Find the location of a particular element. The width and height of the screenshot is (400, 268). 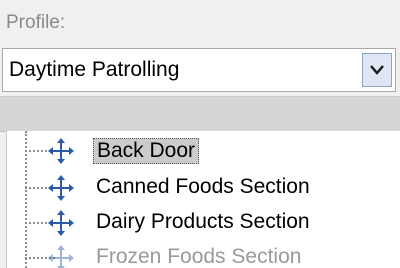

chevron-down-icon is located at coordinates (377, 70).